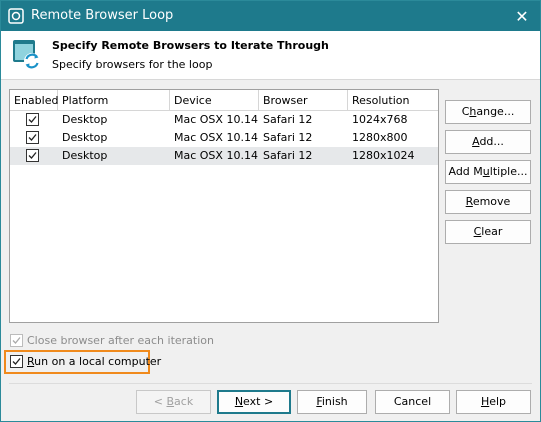  I want to click on window-title: Remote Browser Loop, so click(102, 15).